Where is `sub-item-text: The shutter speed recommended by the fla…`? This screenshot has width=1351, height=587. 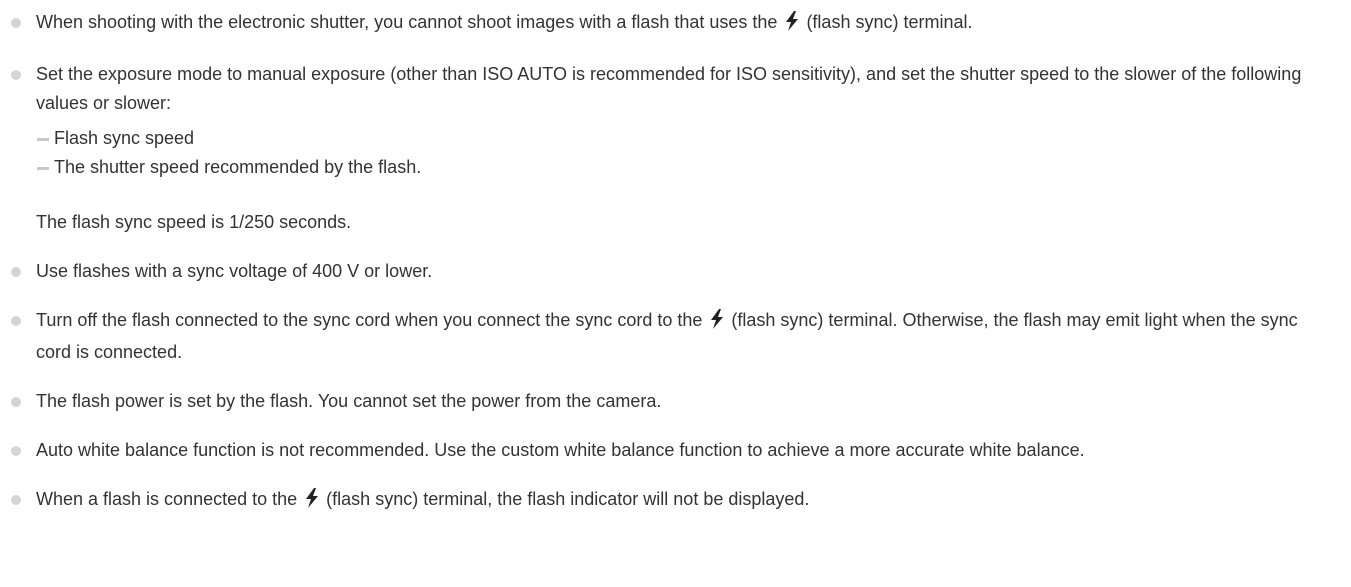 sub-item-text: The shutter speed recommended by the fla… is located at coordinates (238, 167).